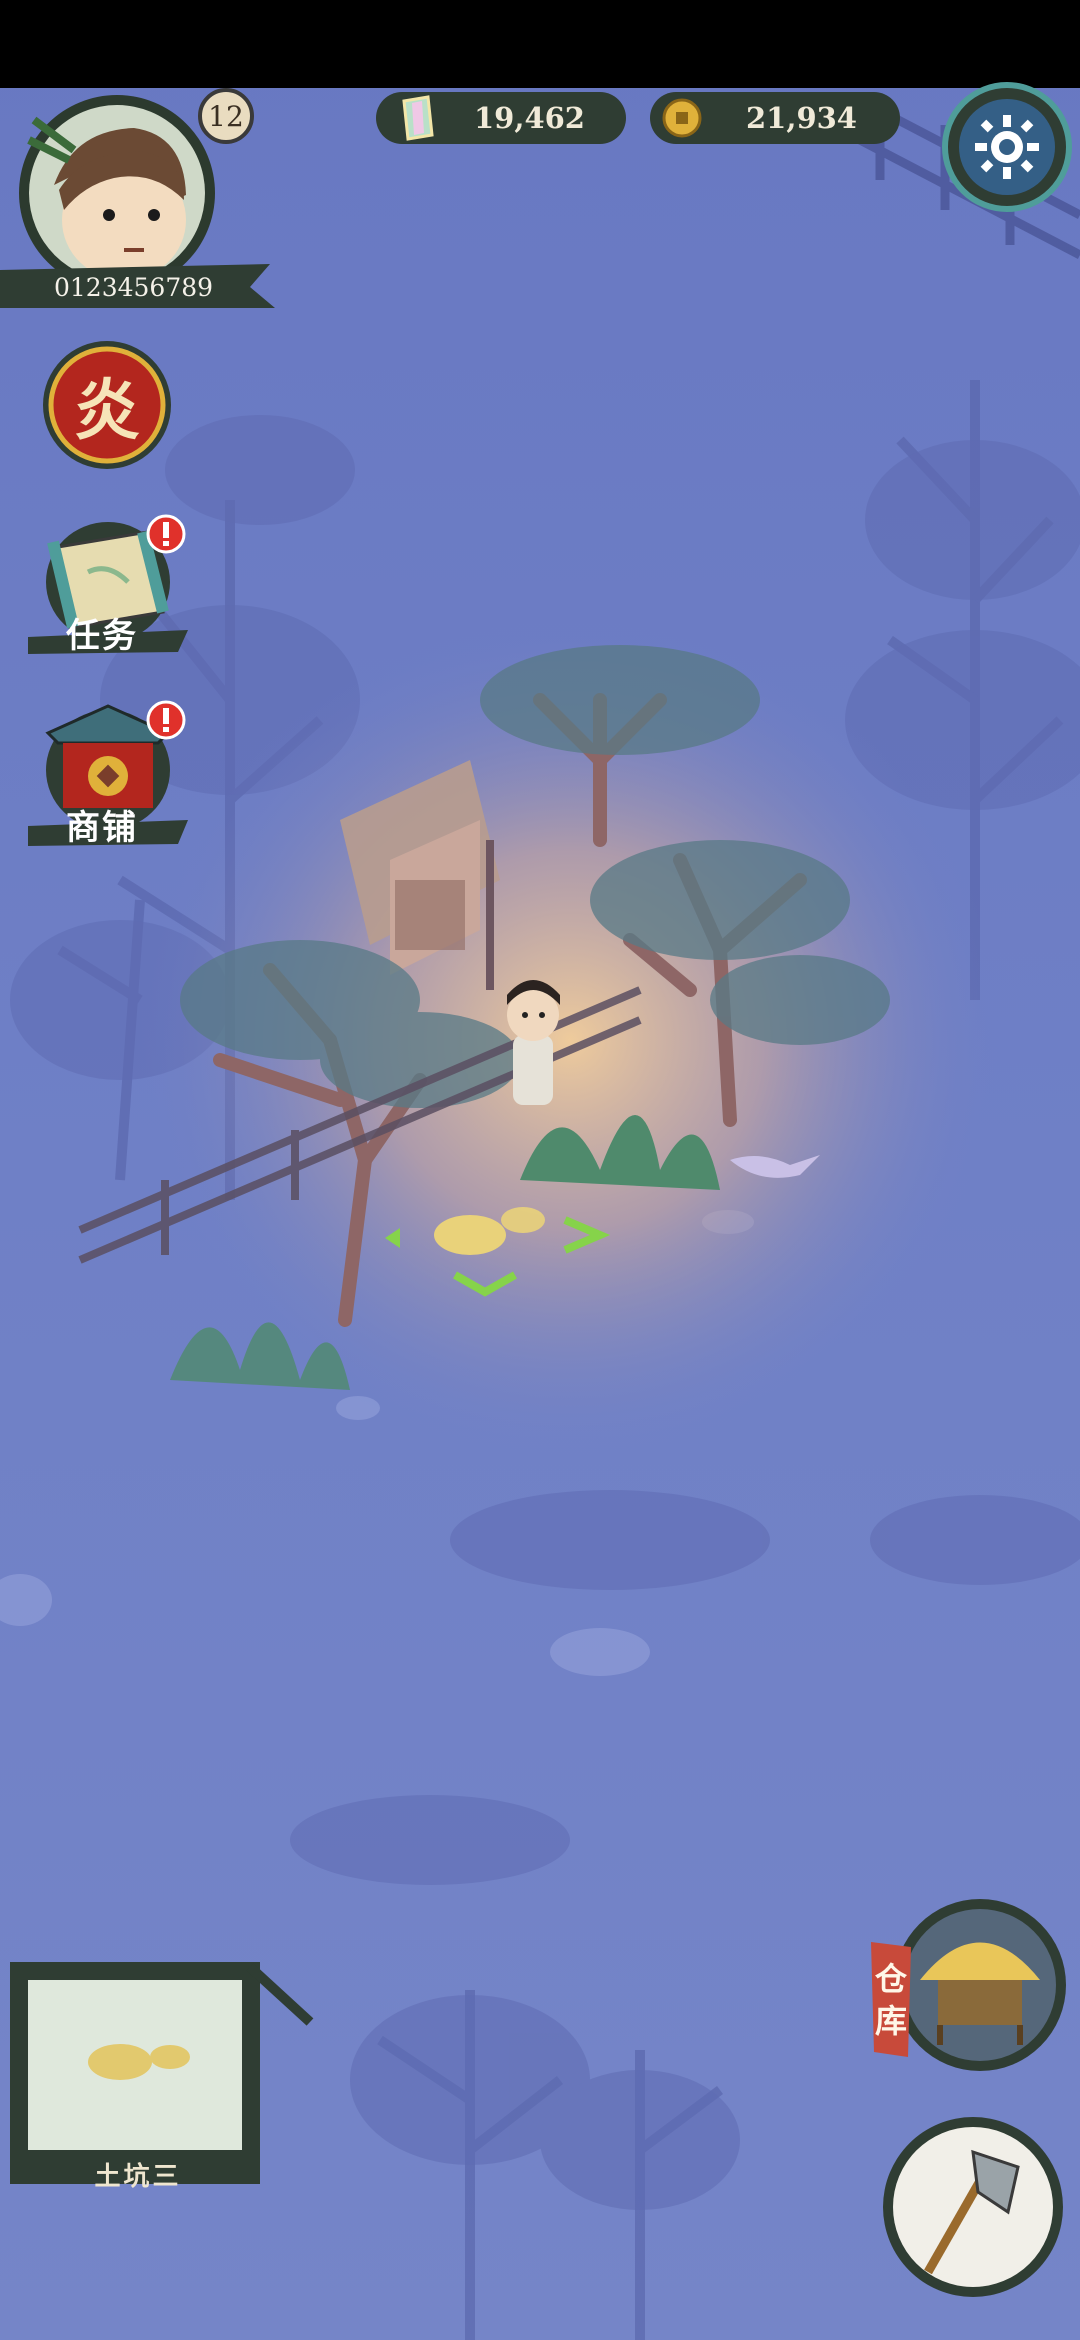 This screenshot has height=2340, width=1080. What do you see at coordinates (107, 410) in the screenshot?
I see `disaster-glyph: 炎` at bounding box center [107, 410].